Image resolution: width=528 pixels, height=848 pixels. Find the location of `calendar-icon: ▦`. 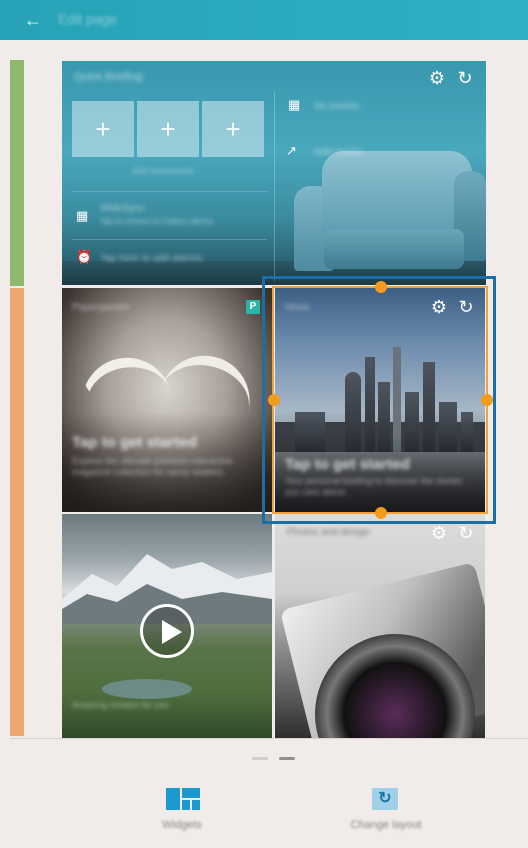

calendar-icon: ▦ is located at coordinates (294, 104).